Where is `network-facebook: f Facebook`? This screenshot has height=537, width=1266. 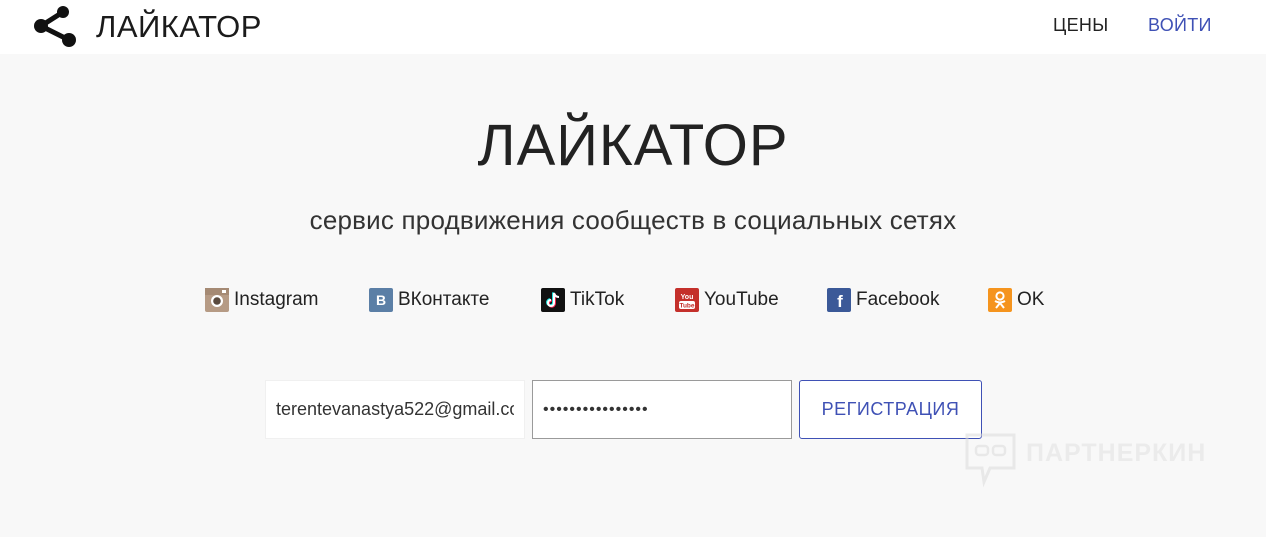 network-facebook: f Facebook is located at coordinates (883, 300).